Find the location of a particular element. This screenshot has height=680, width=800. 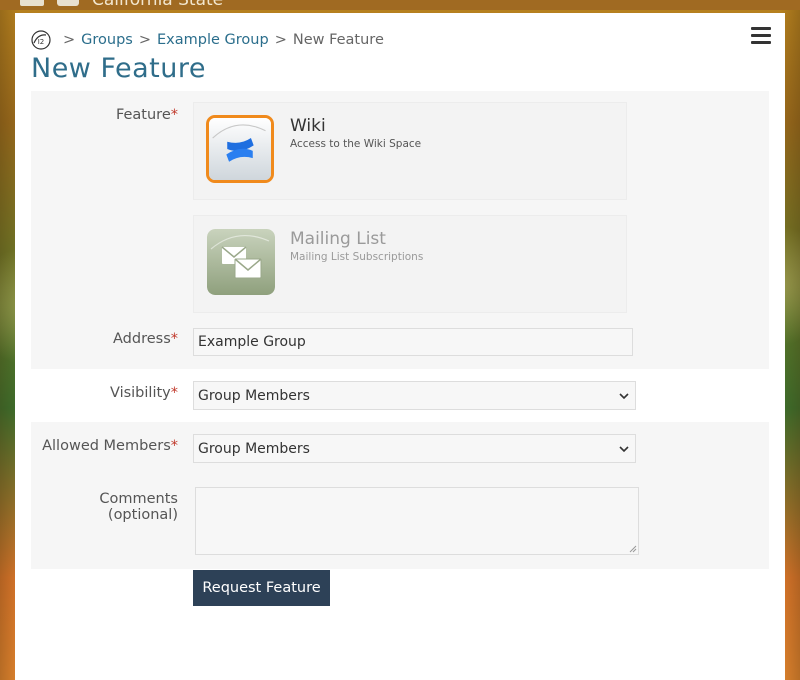

feature-option-wiki: Wiki Access to the Wiki Space is located at coordinates (410, 151).